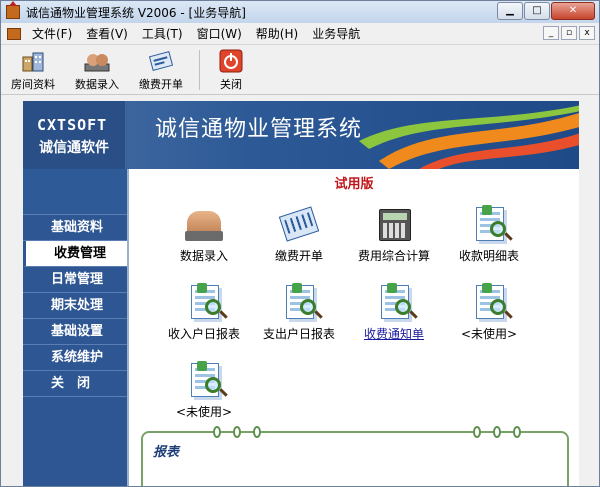 Image resolution: width=600 pixels, height=487 pixels. What do you see at coordinates (231, 61) in the screenshot?
I see `power-icon` at bounding box center [231, 61].